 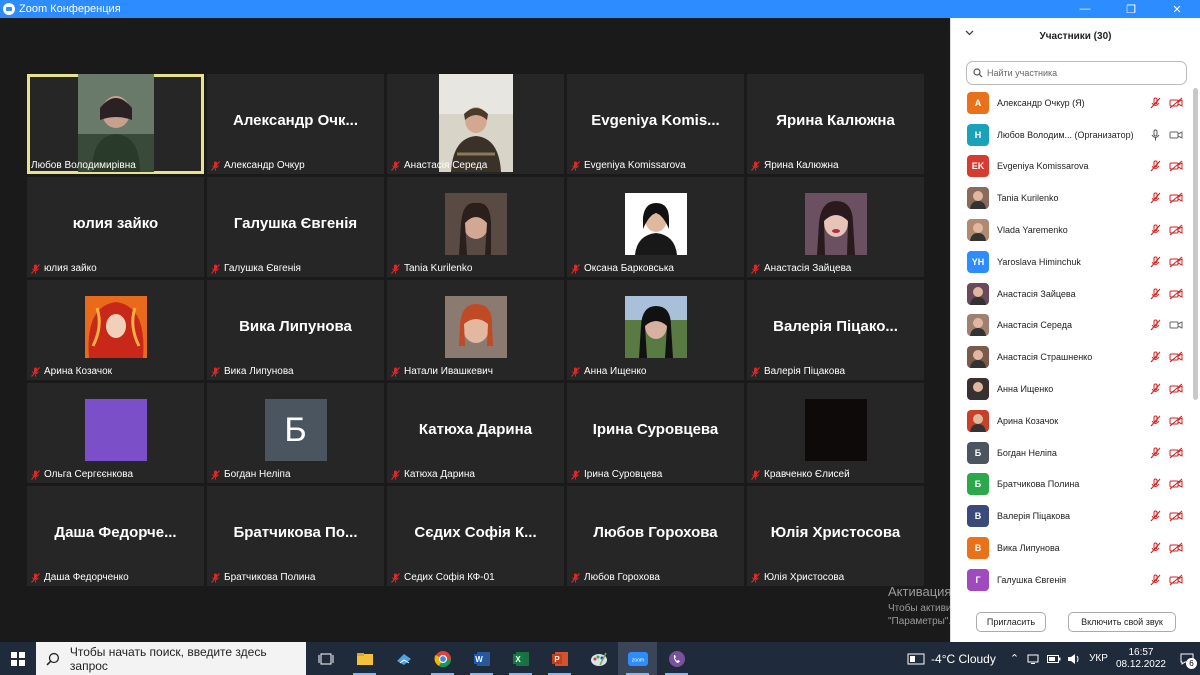 What do you see at coordinates (655, 124) in the screenshot?
I see `video-tile: Evgeniya Komis... Evgeniya Komissarova` at bounding box center [655, 124].